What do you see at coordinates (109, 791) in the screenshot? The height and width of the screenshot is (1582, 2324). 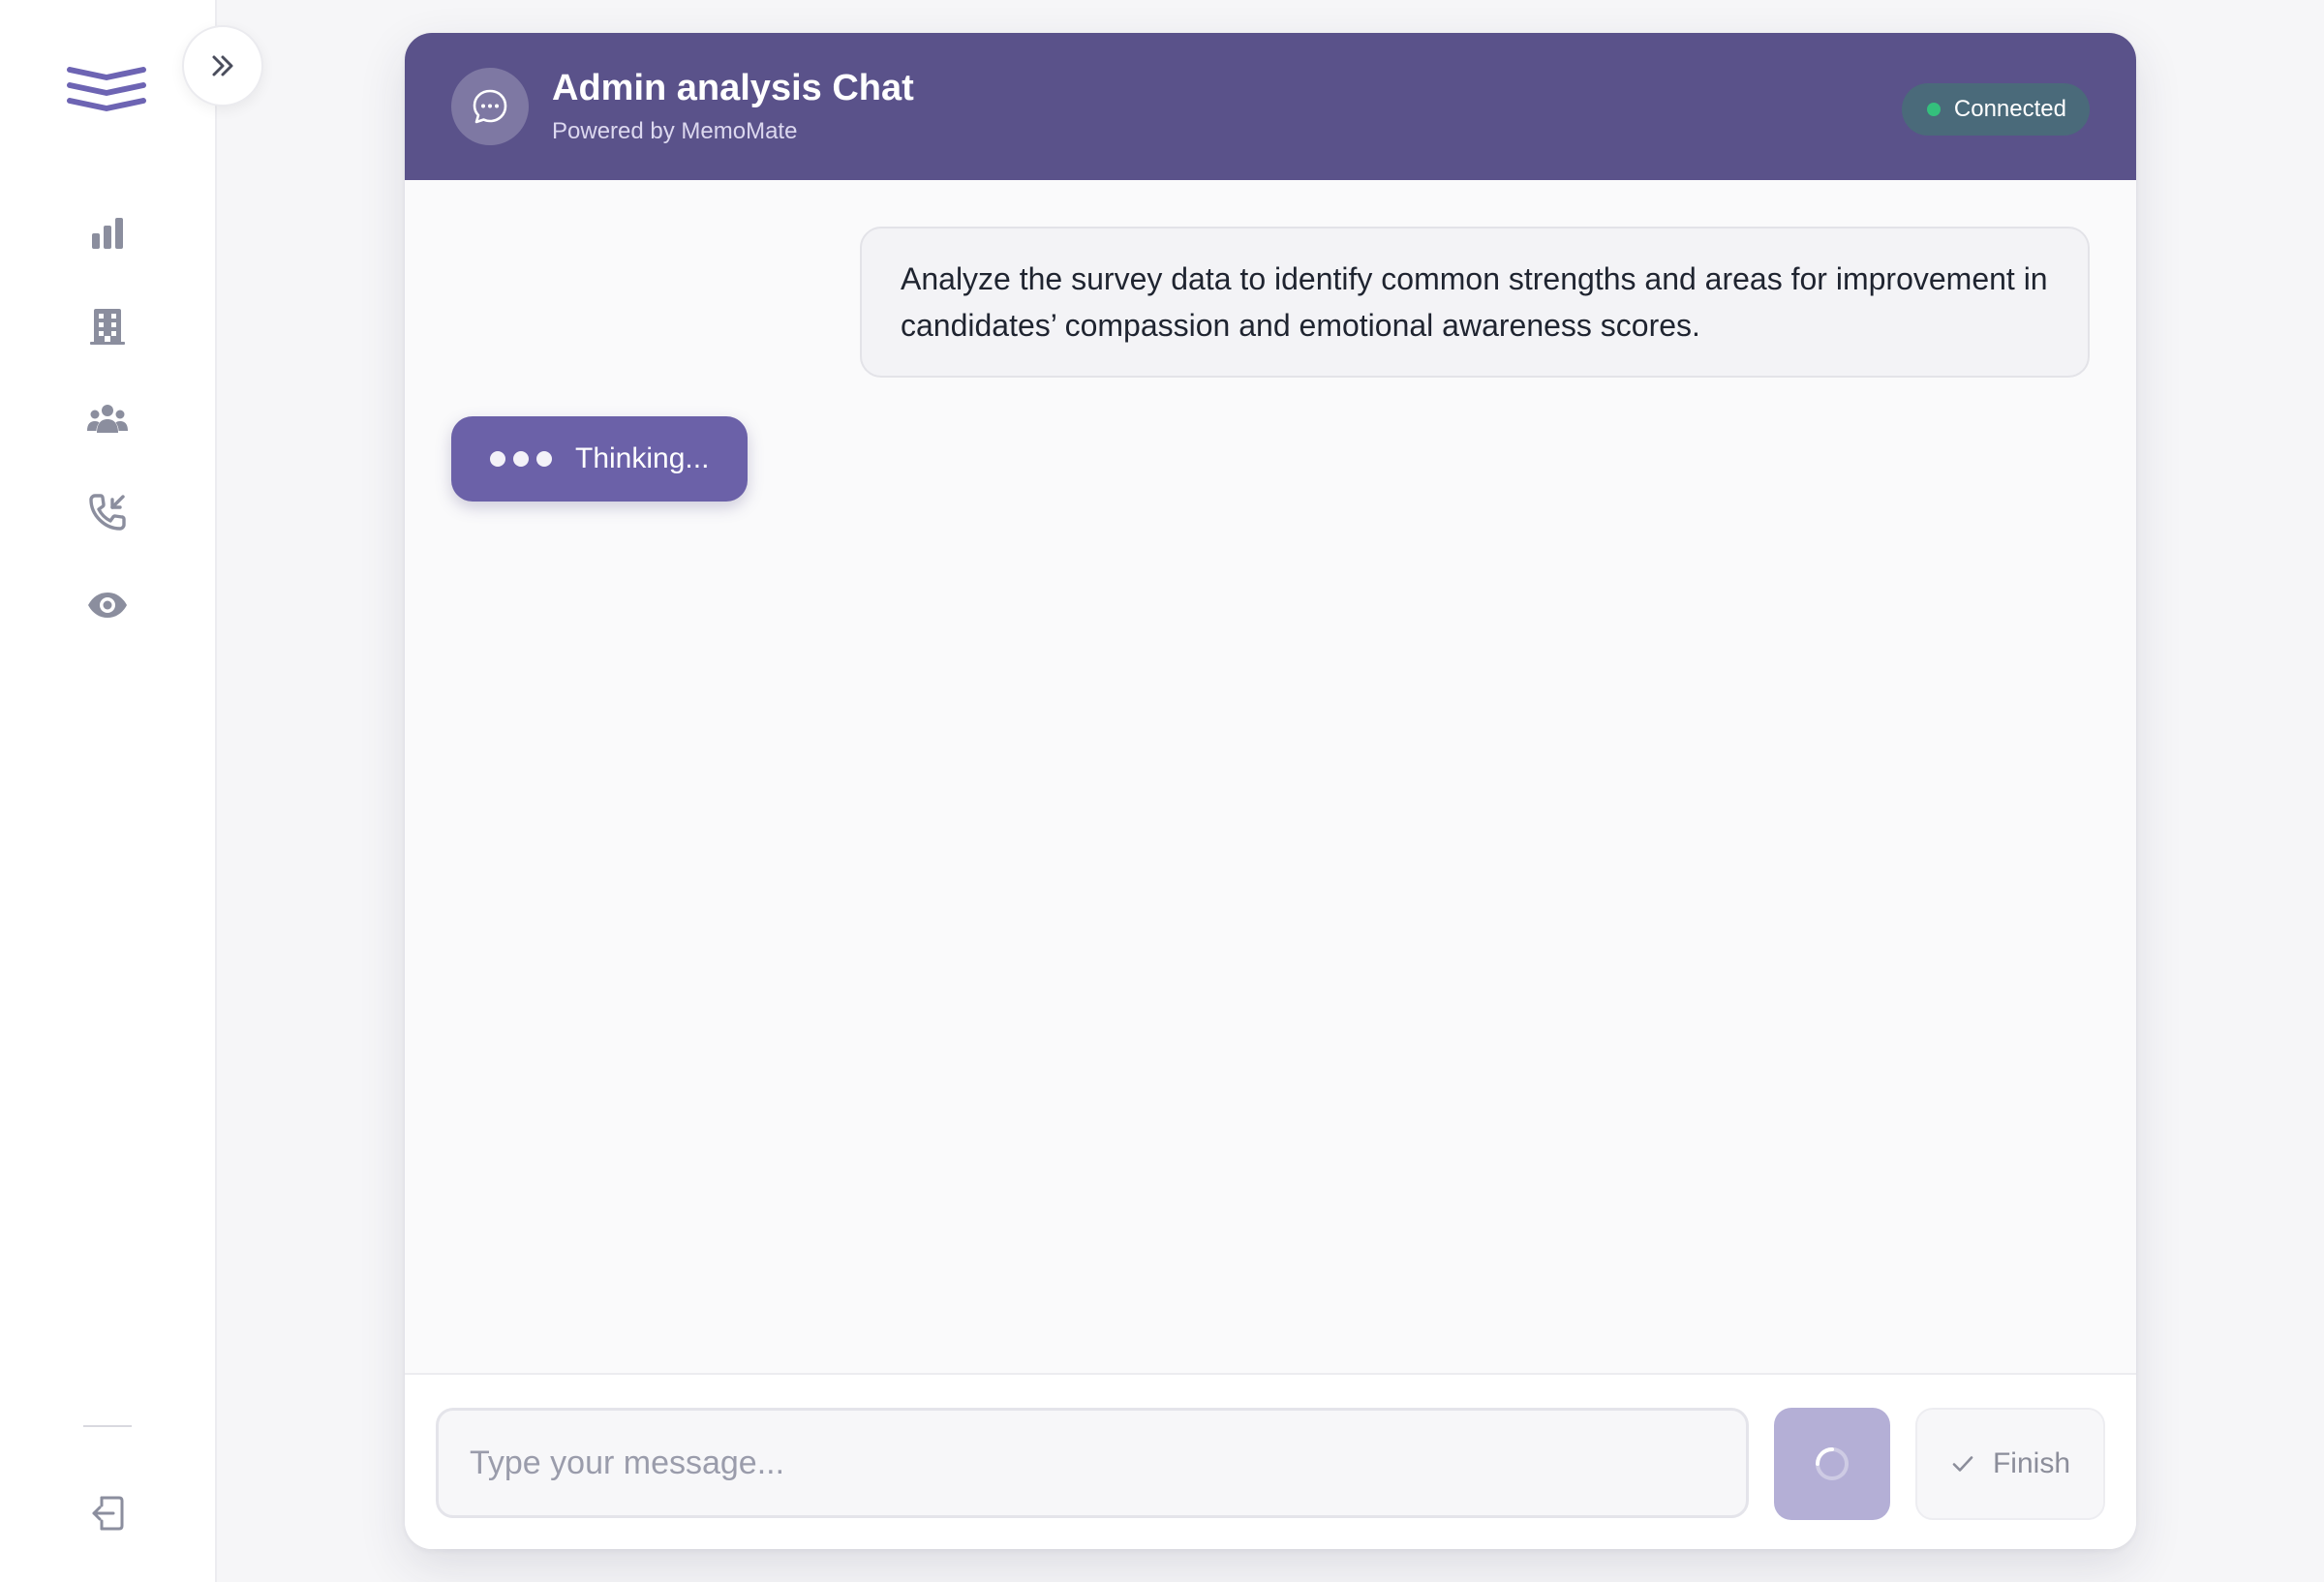 I see `sidebar` at bounding box center [109, 791].